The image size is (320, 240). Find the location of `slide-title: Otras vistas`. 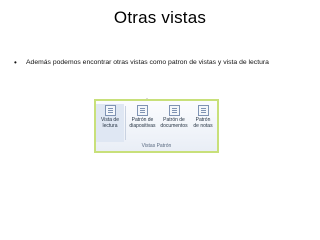

slide-title: Otras vistas is located at coordinates (160, 17).